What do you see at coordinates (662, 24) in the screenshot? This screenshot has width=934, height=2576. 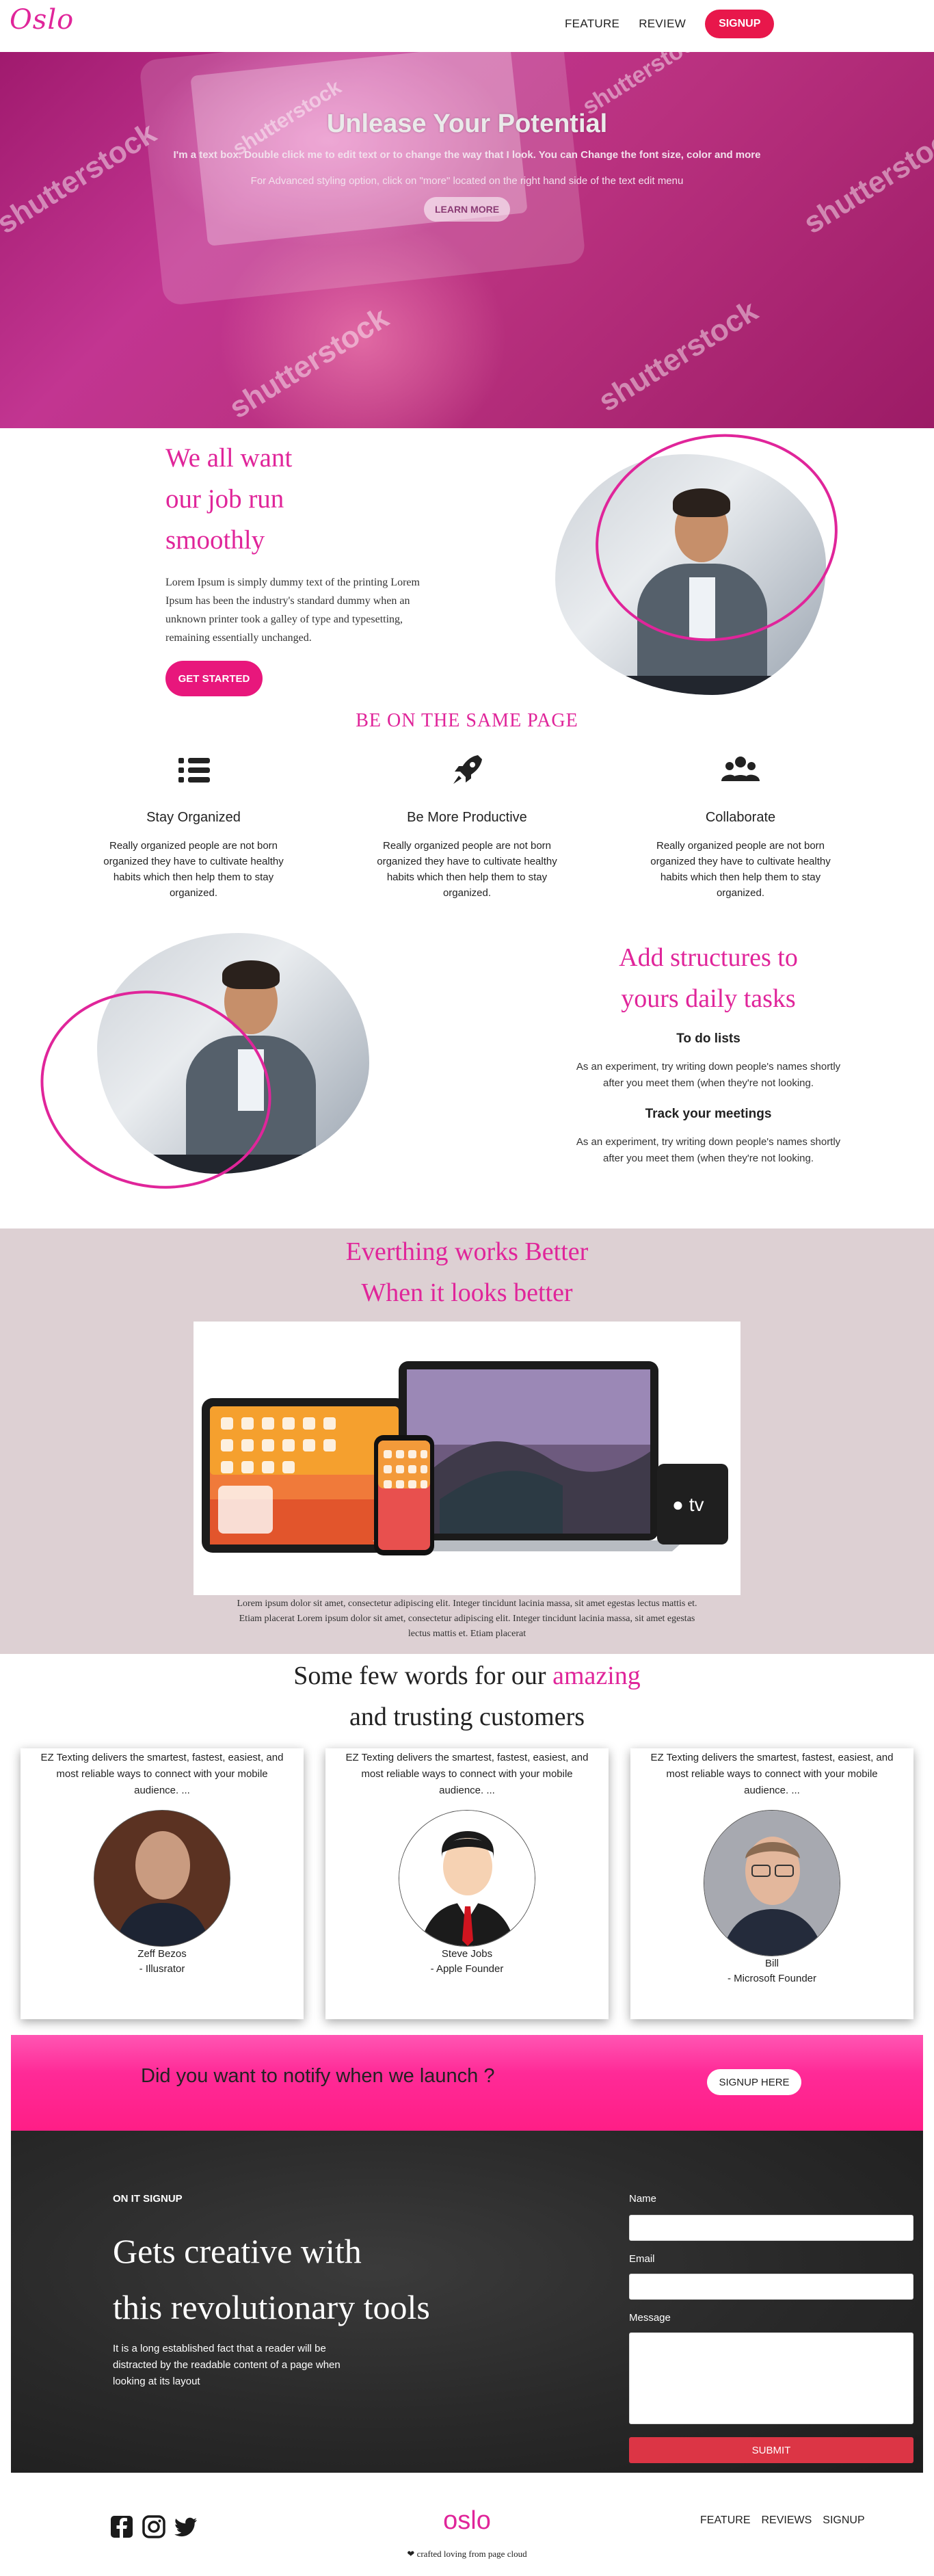 I see `nav-link-review: REVIEW` at bounding box center [662, 24].